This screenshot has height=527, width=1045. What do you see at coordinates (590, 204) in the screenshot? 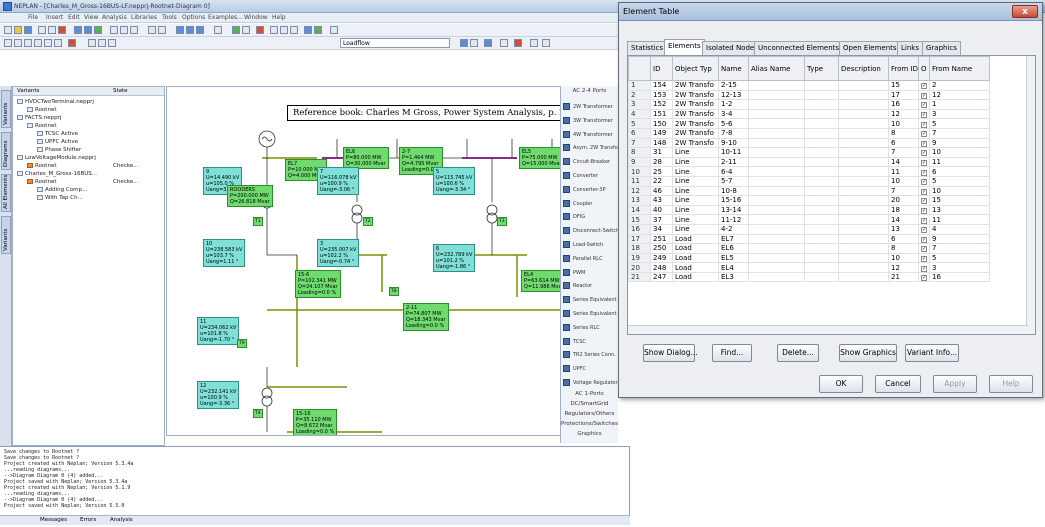
I see `palette-item: Coupler` at bounding box center [590, 204].